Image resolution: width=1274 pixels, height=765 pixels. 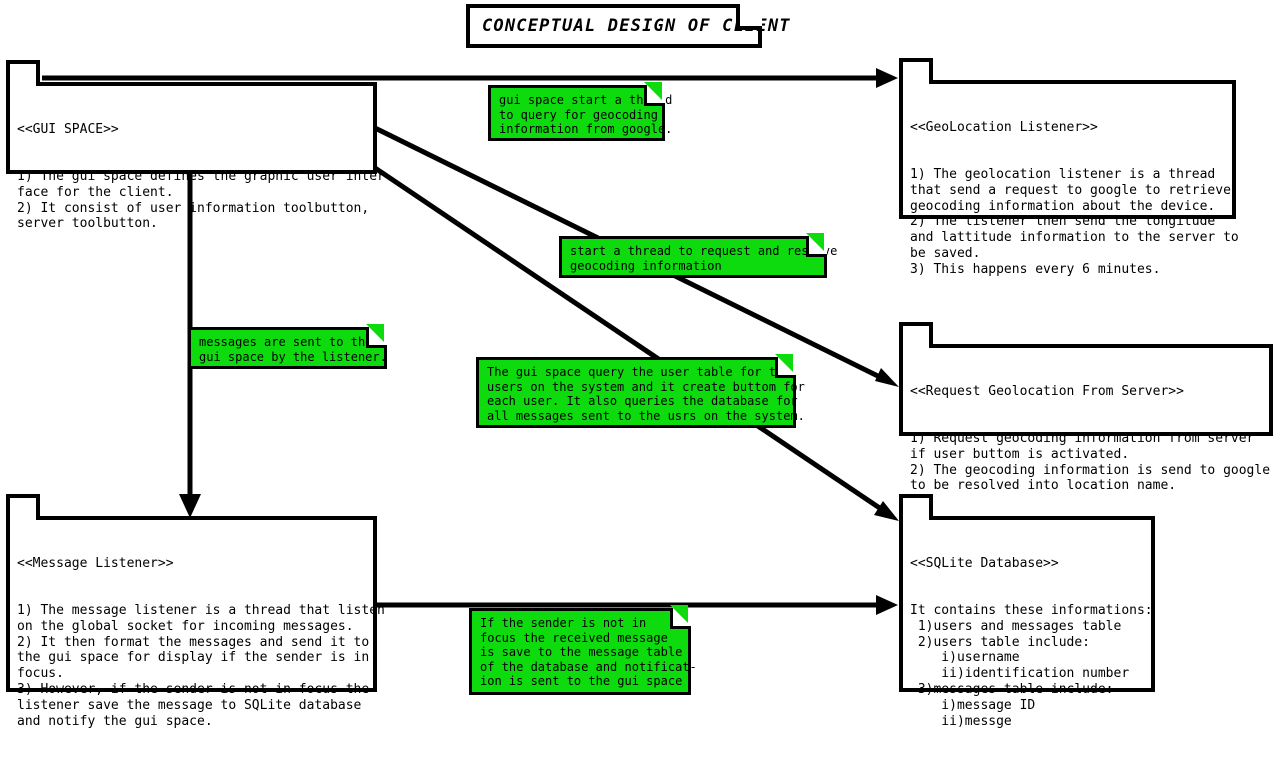 What do you see at coordinates (636, 26) in the screenshot?
I see `diagram-title-text: CONCEPTUAL DESIGN OF CLIENT` at bounding box center [636, 26].